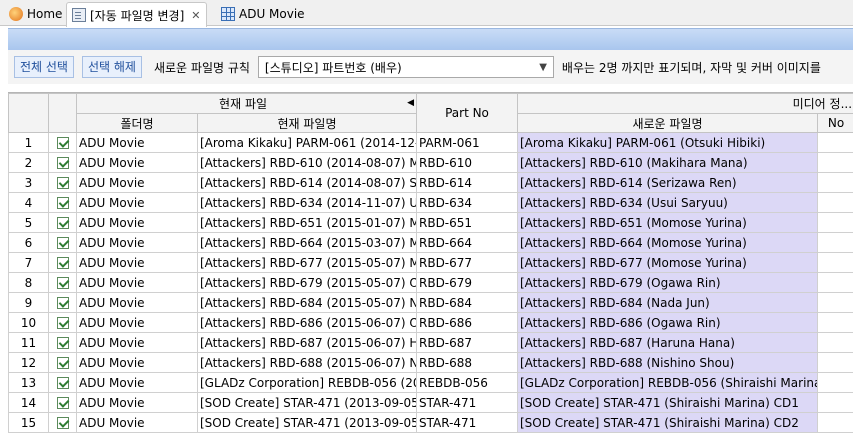 This screenshot has height=438, width=853. Describe the element at coordinates (307, 123) in the screenshot. I see `current-file-name-header: 현재 파일명` at that location.